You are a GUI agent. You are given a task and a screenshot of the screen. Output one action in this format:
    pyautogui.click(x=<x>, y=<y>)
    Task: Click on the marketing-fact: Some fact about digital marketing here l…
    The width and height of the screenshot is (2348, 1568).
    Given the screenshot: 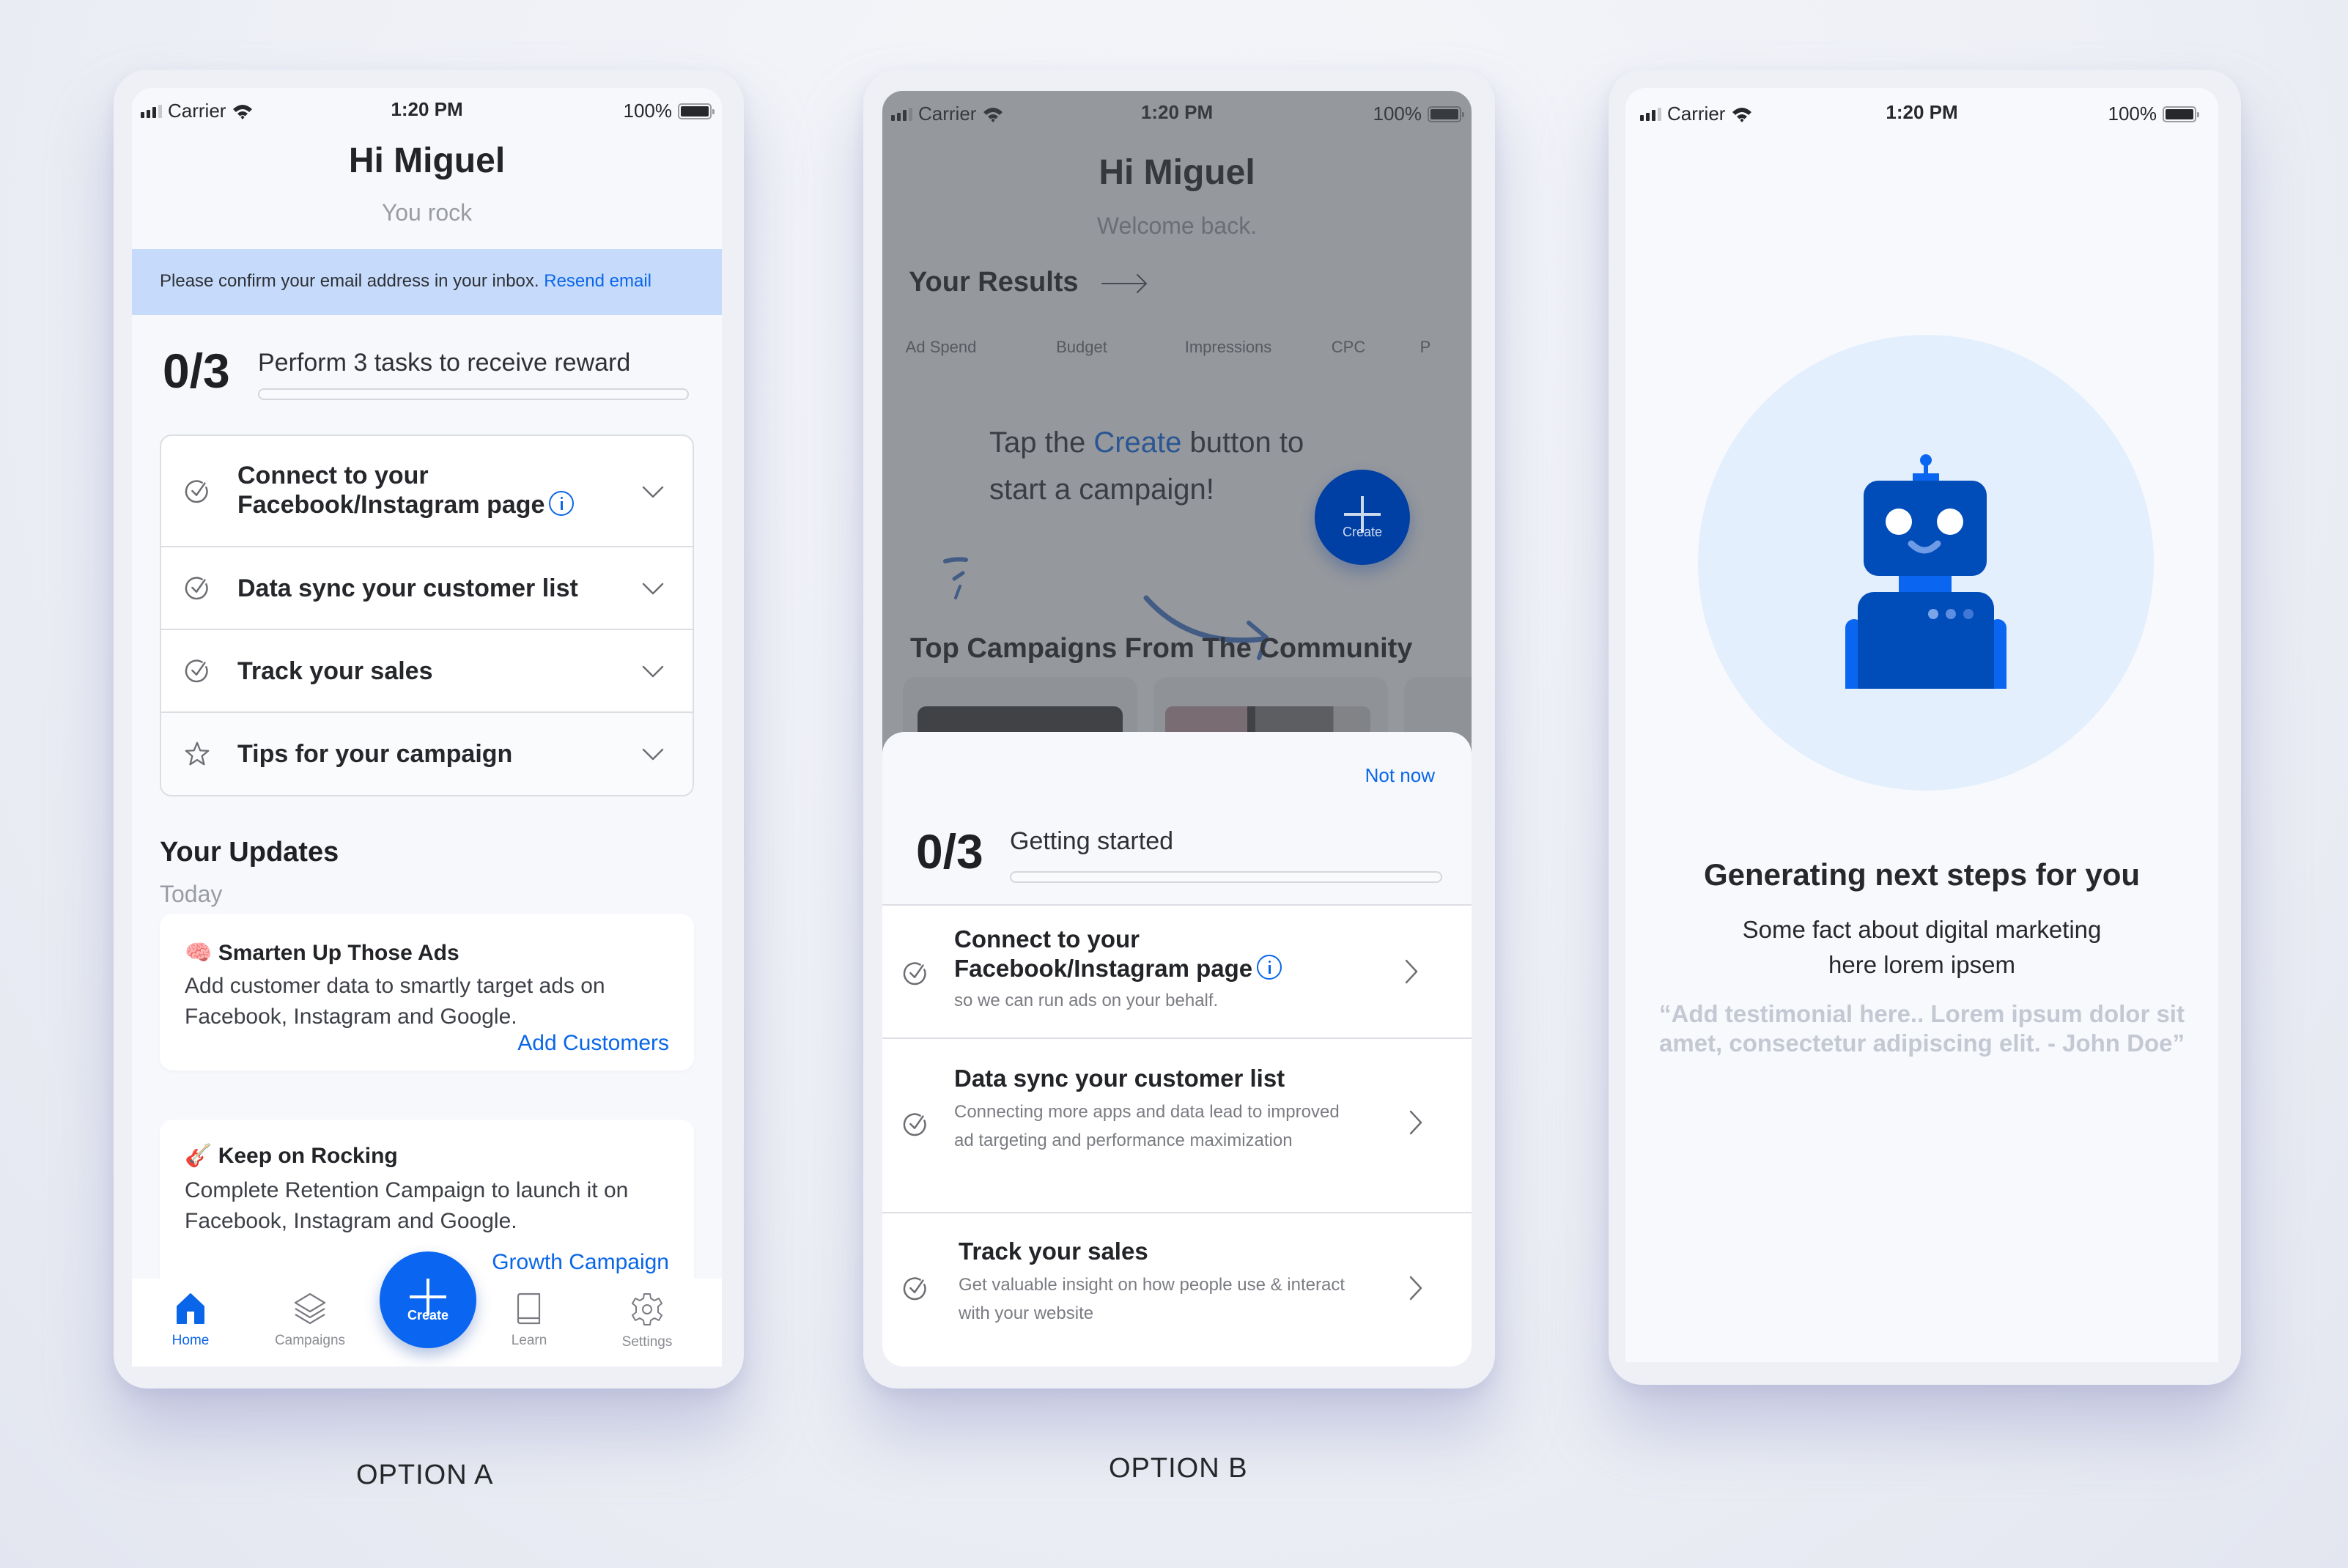 What is the action you would take?
    pyautogui.click(x=1922, y=947)
    